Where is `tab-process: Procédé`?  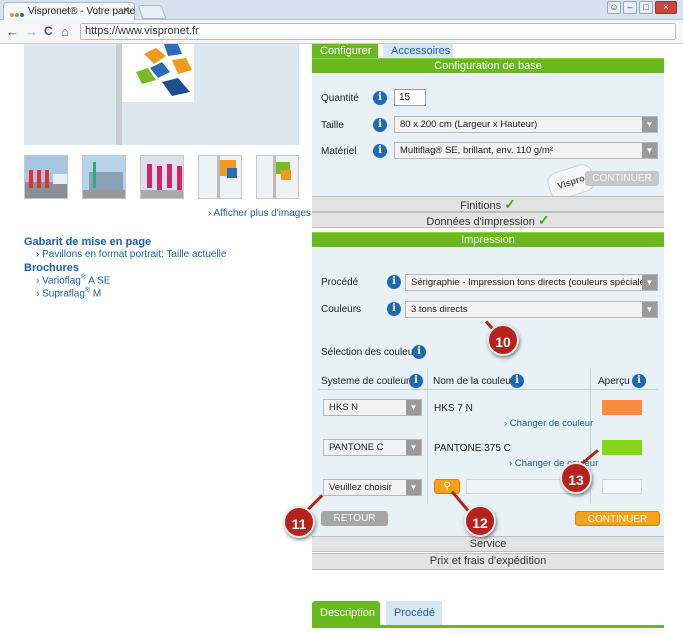 tab-process: Procédé is located at coordinates (414, 613).